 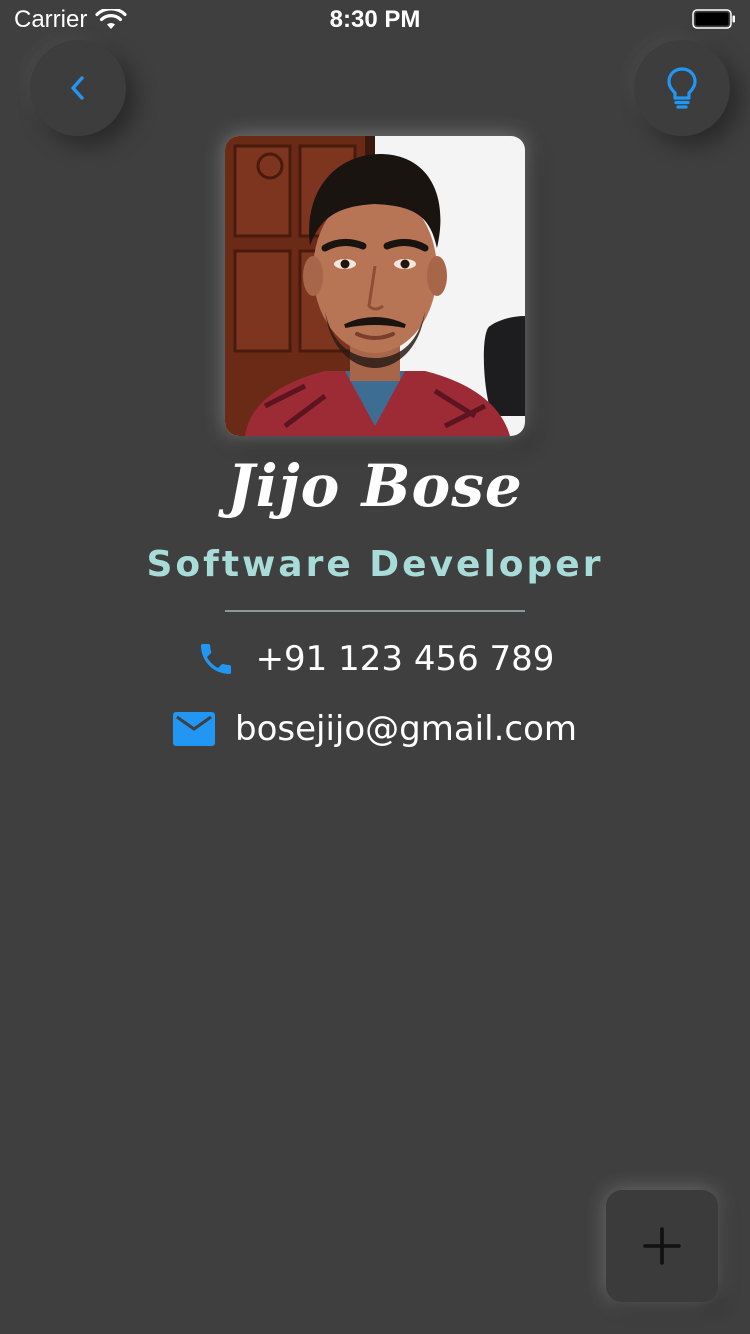 What do you see at coordinates (405, 729) in the screenshot?
I see `email-address: bosejijo@gmail.com` at bounding box center [405, 729].